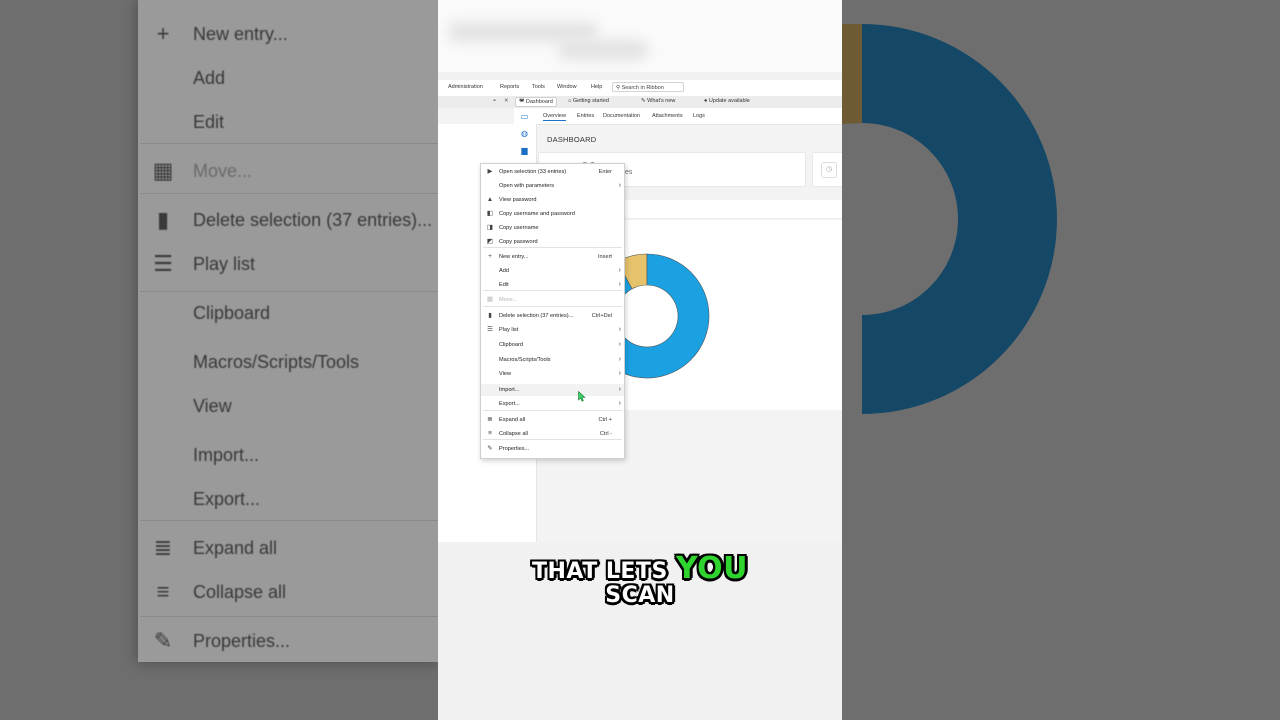 This screenshot has height=720, width=1280. I want to click on globe-icon: ◍, so click(524, 133).